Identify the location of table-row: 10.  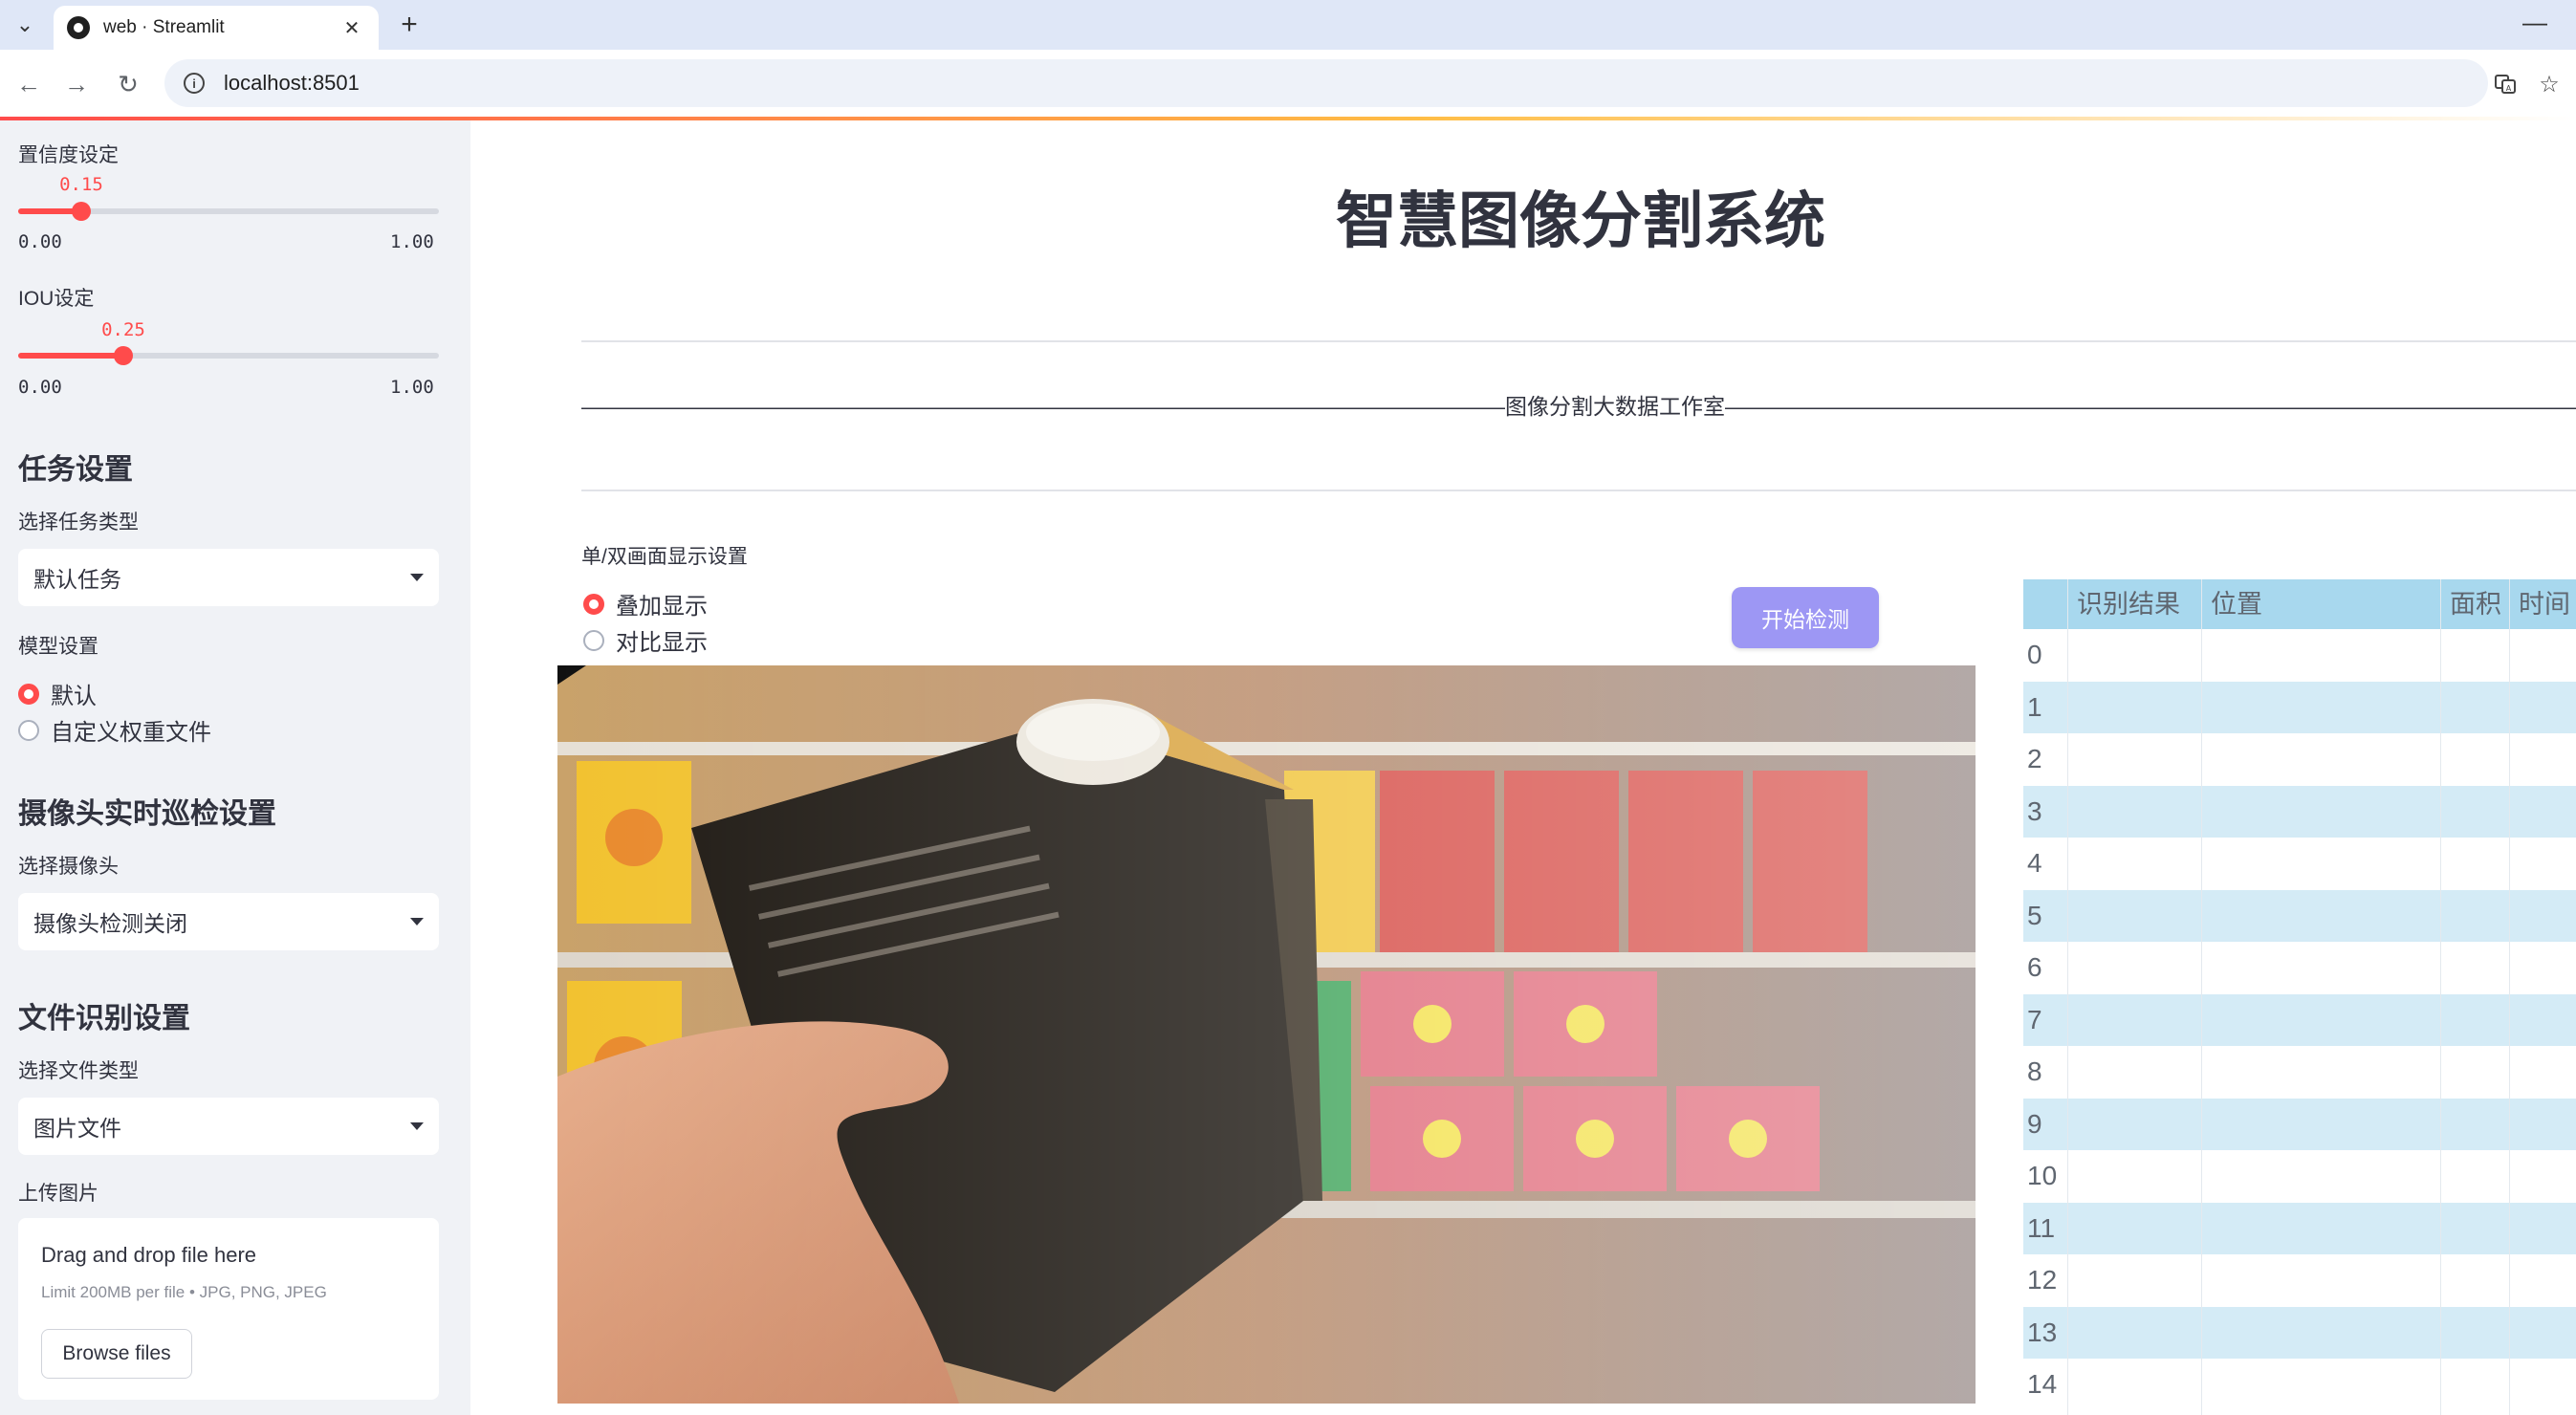
(2299, 1176).